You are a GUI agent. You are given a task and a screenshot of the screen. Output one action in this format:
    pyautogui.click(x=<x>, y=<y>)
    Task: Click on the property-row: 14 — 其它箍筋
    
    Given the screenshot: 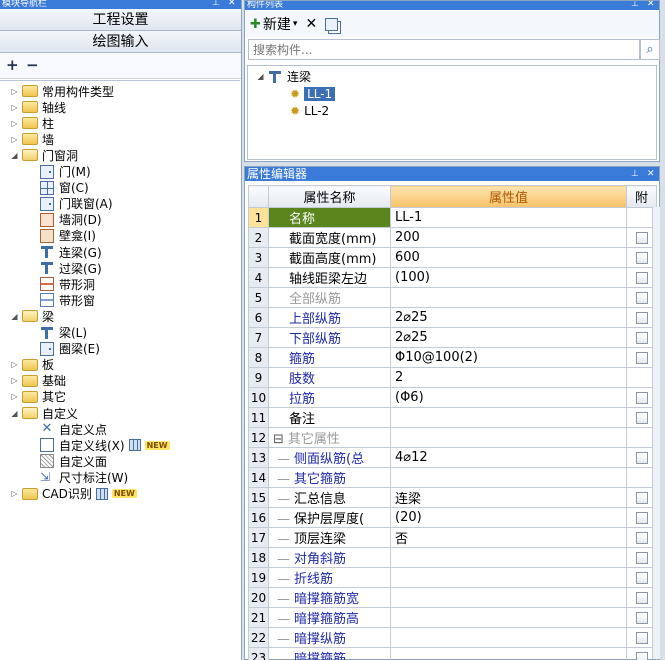 What is the action you would take?
    pyautogui.click(x=452, y=477)
    